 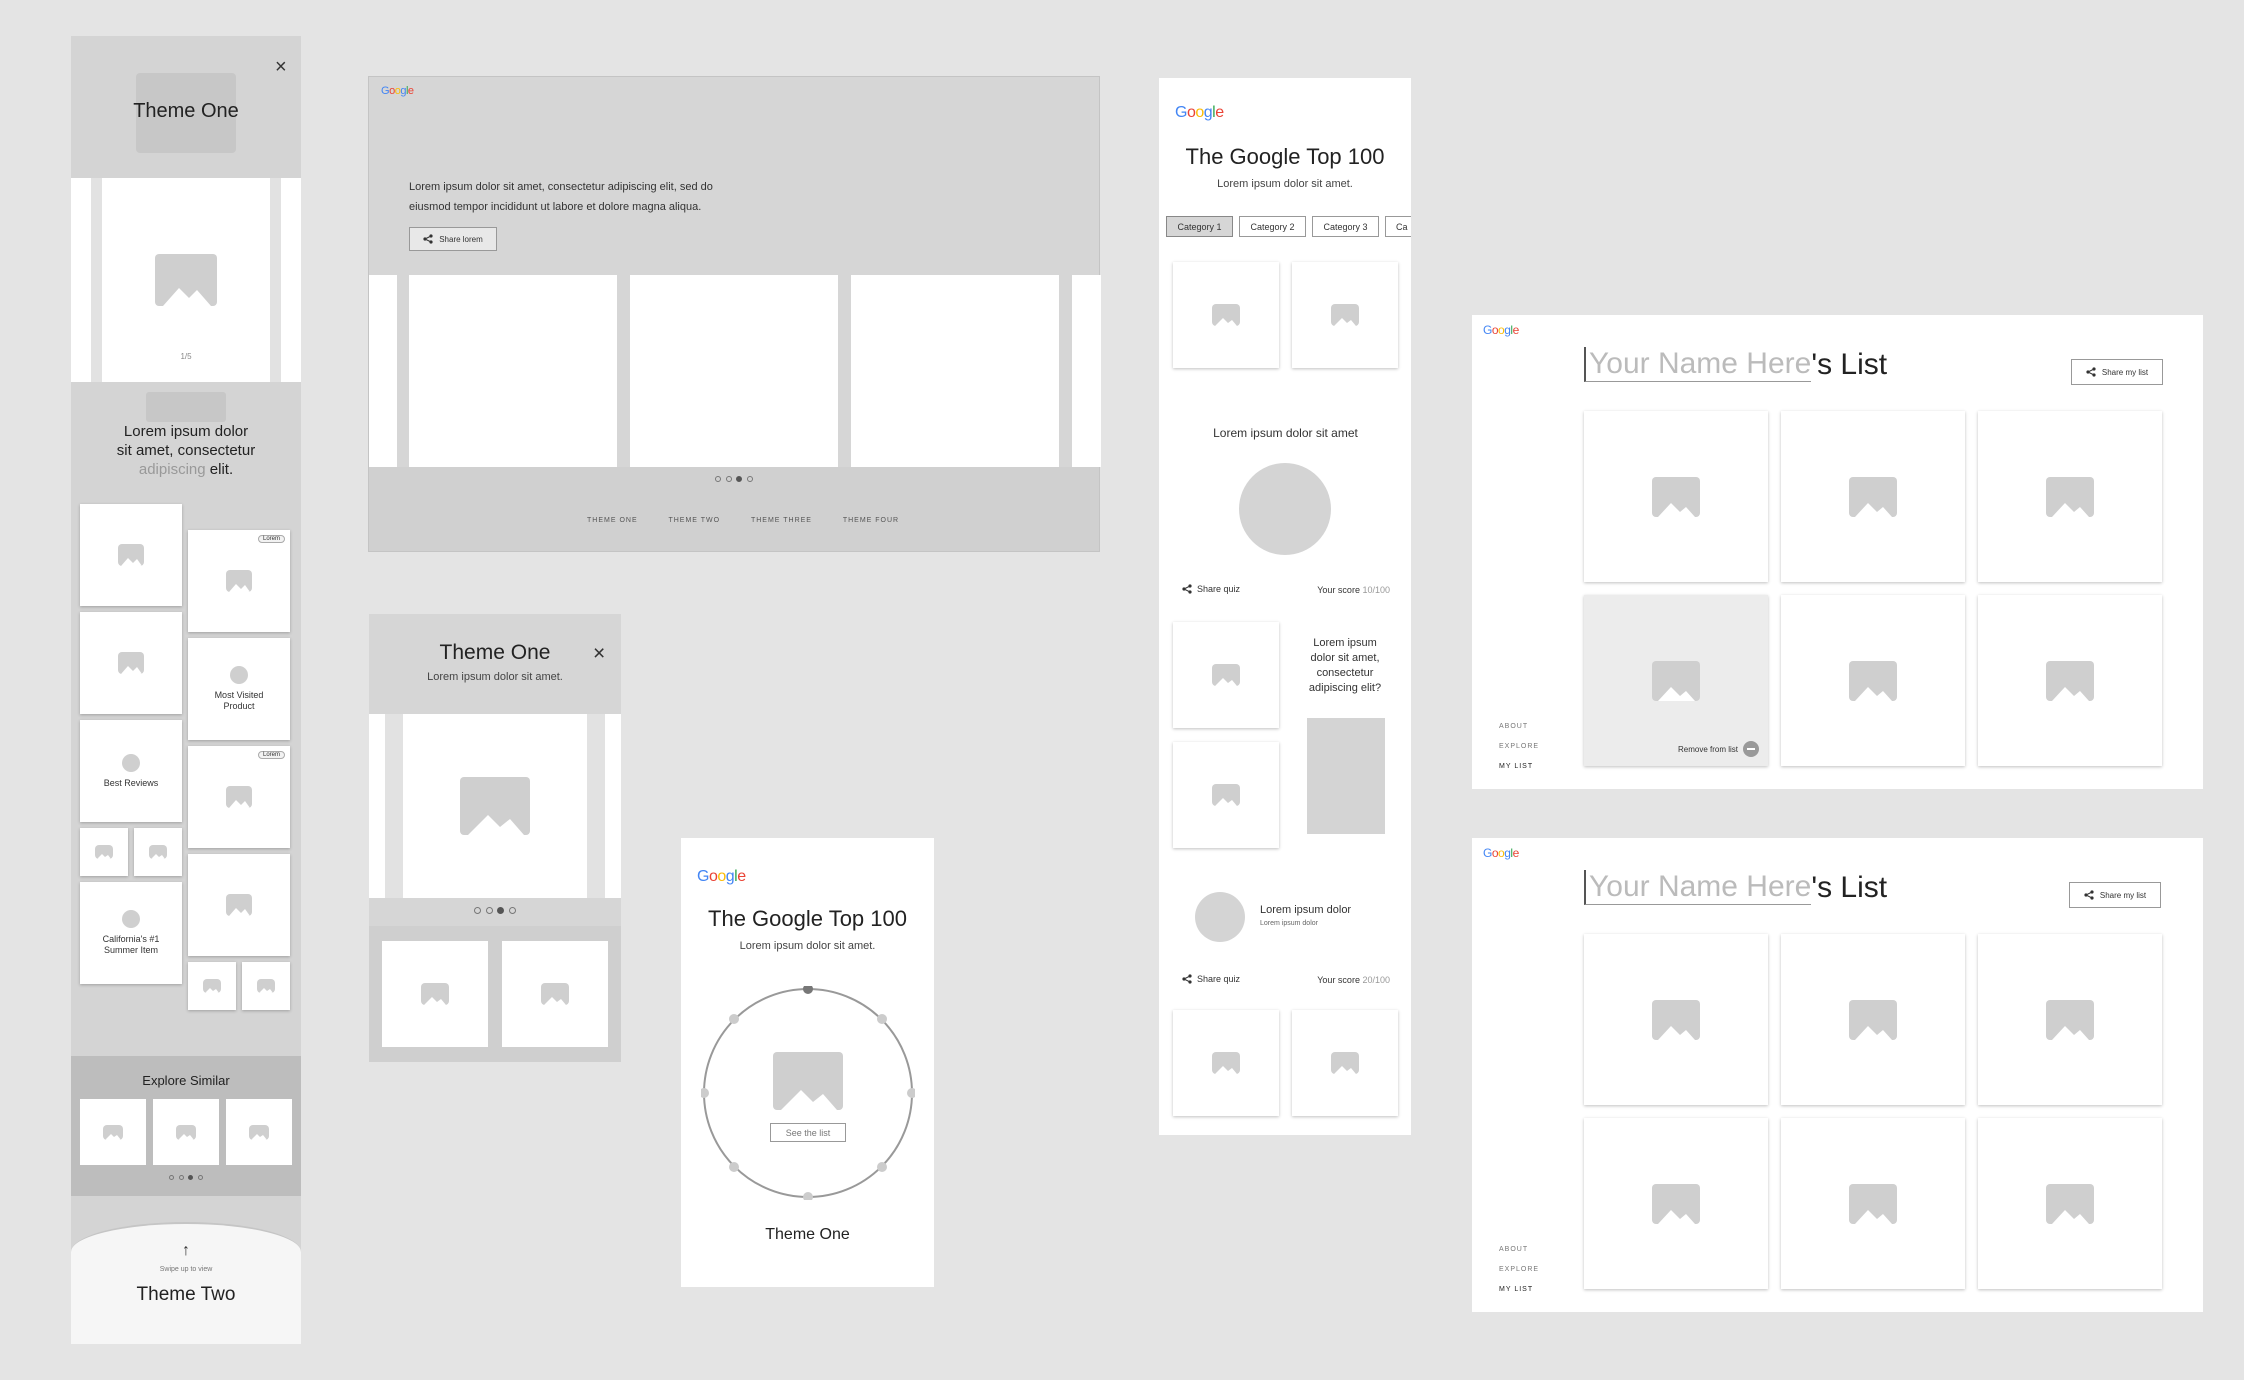 What do you see at coordinates (1751, 749) in the screenshot?
I see `remove-icon` at bounding box center [1751, 749].